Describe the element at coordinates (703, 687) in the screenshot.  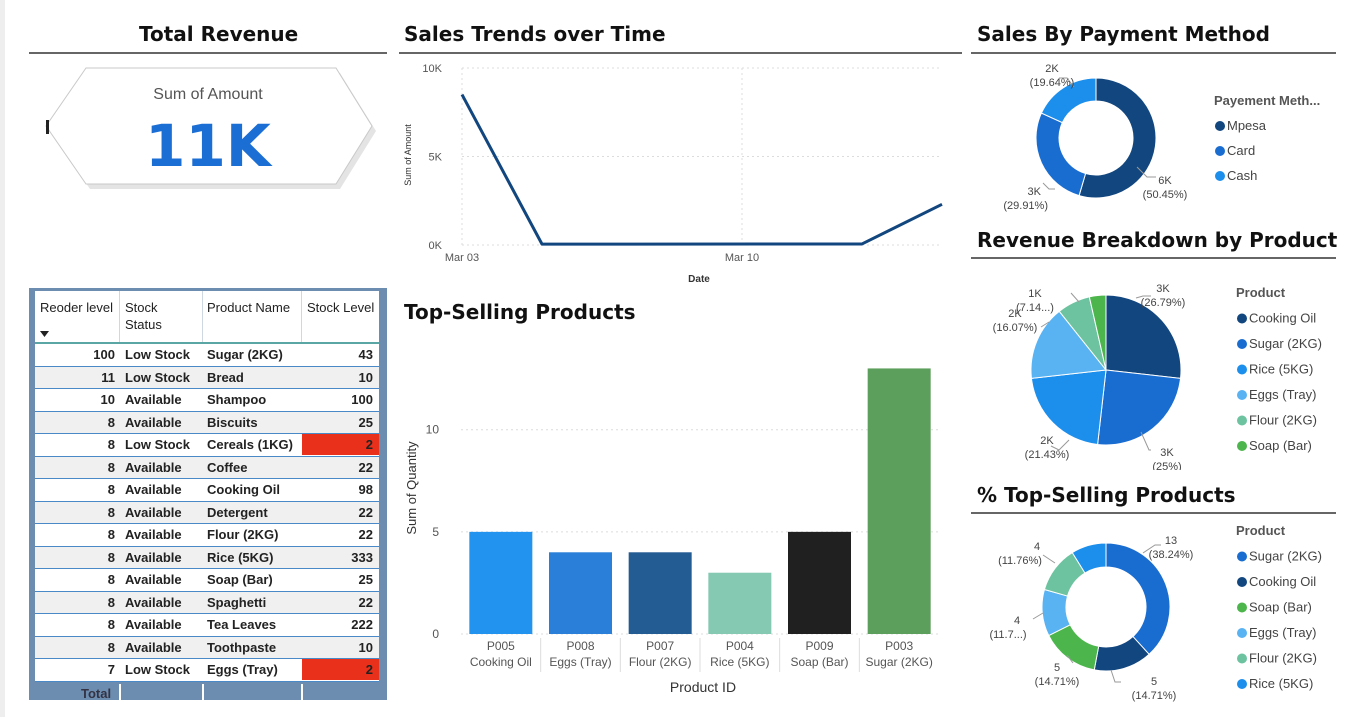
I see `x-axis-label: Product ID` at that location.